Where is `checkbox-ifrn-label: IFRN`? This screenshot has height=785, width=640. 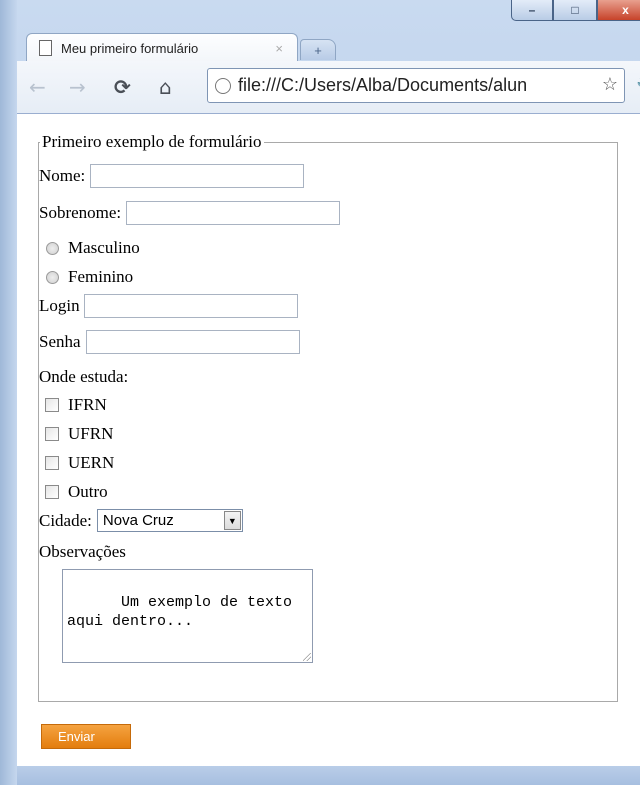 checkbox-ifrn-label: IFRN is located at coordinates (87, 404).